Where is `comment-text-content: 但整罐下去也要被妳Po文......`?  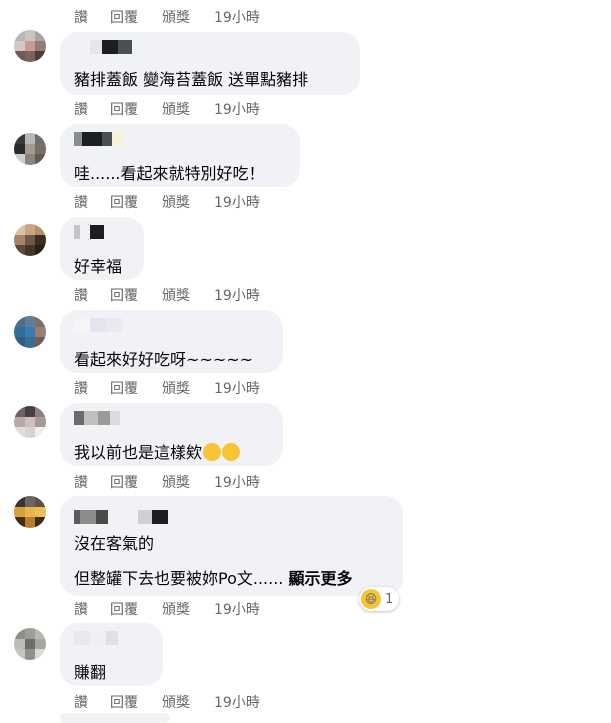
comment-text-content: 但整罐下去也要被妳Po文...... is located at coordinates (179, 578).